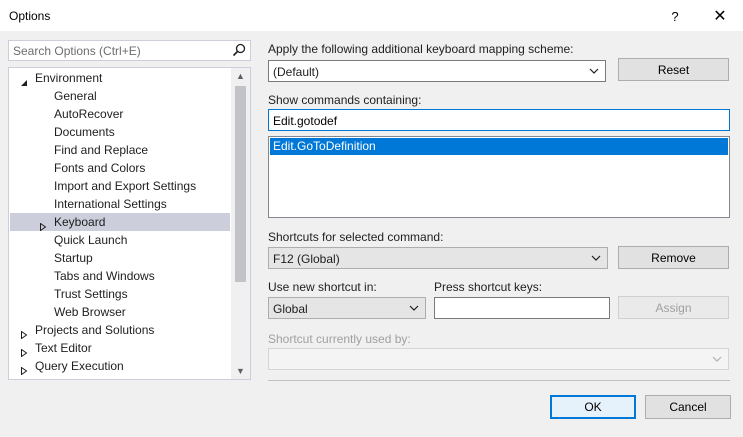 The image size is (743, 437). What do you see at coordinates (120, 348) in the screenshot?
I see `tree-item: Text Editor` at bounding box center [120, 348].